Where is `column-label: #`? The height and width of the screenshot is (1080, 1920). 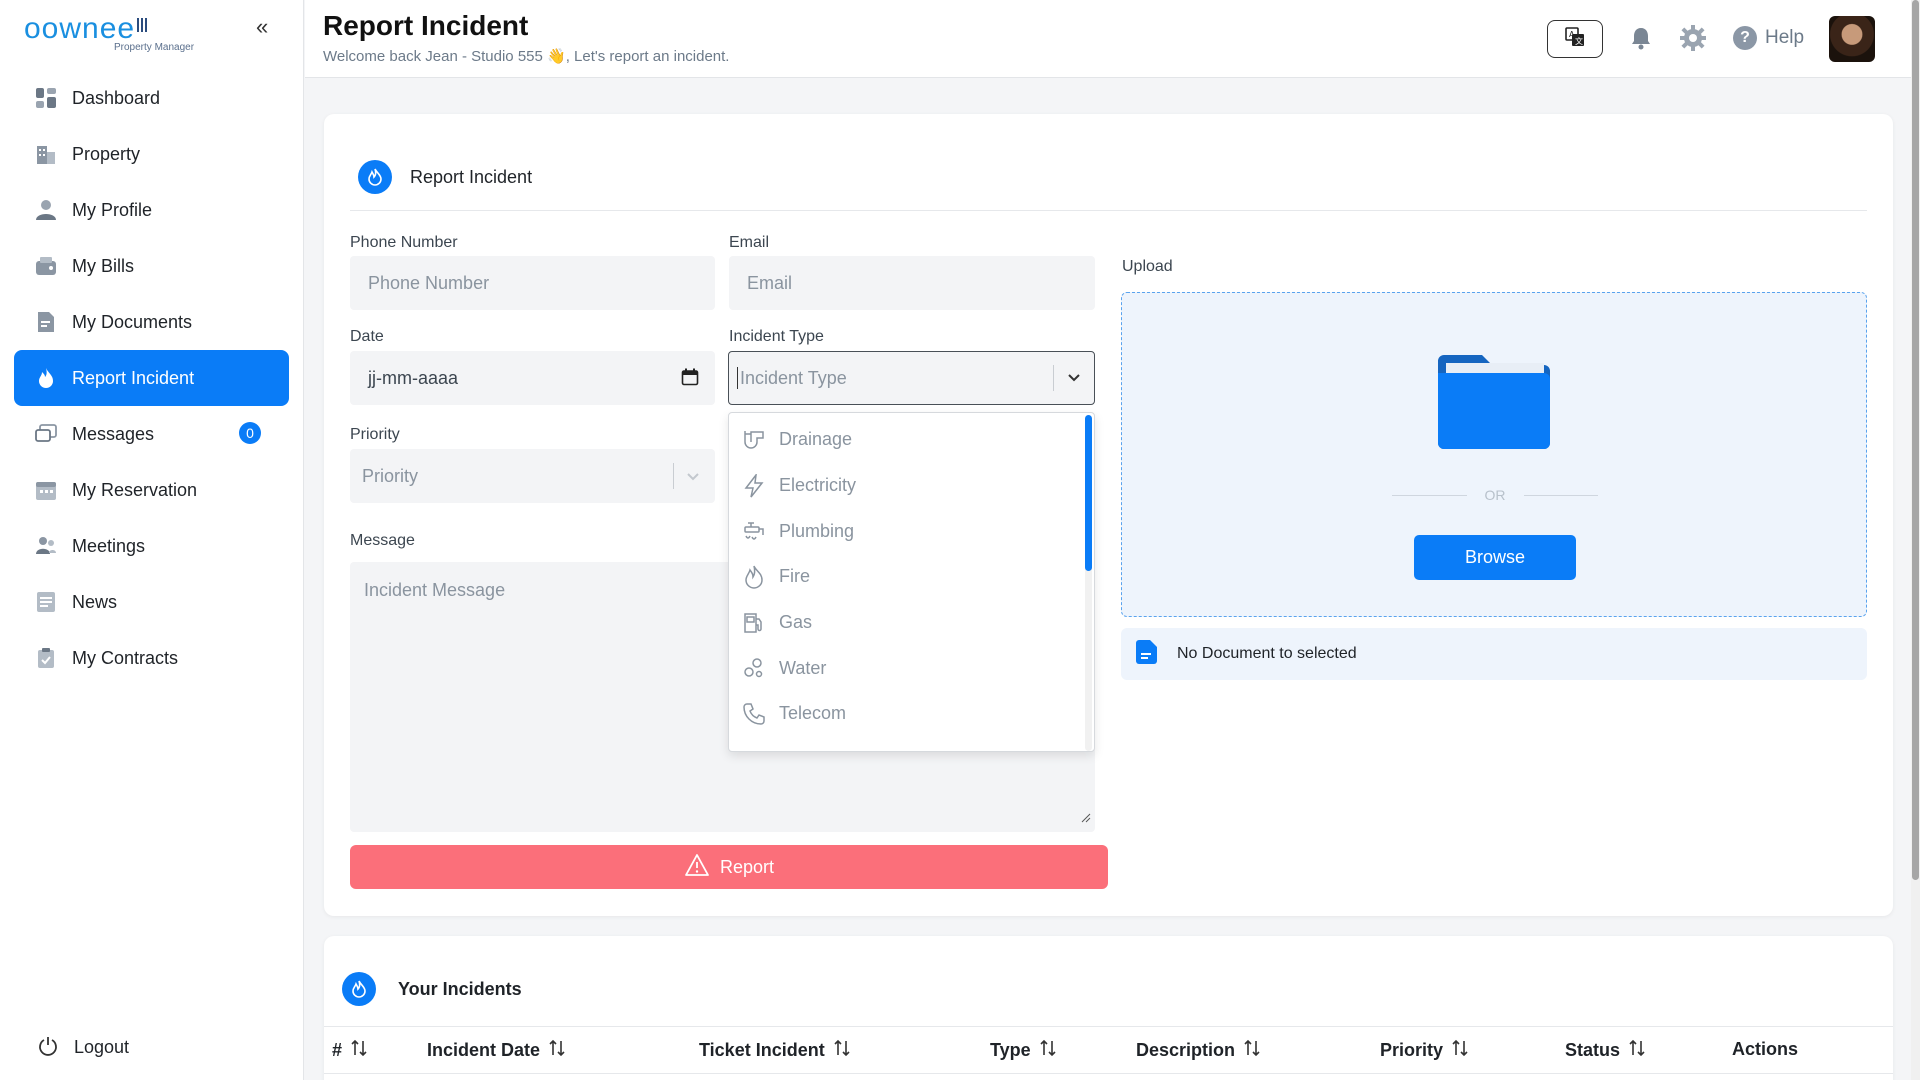
column-label: # is located at coordinates (337, 1050).